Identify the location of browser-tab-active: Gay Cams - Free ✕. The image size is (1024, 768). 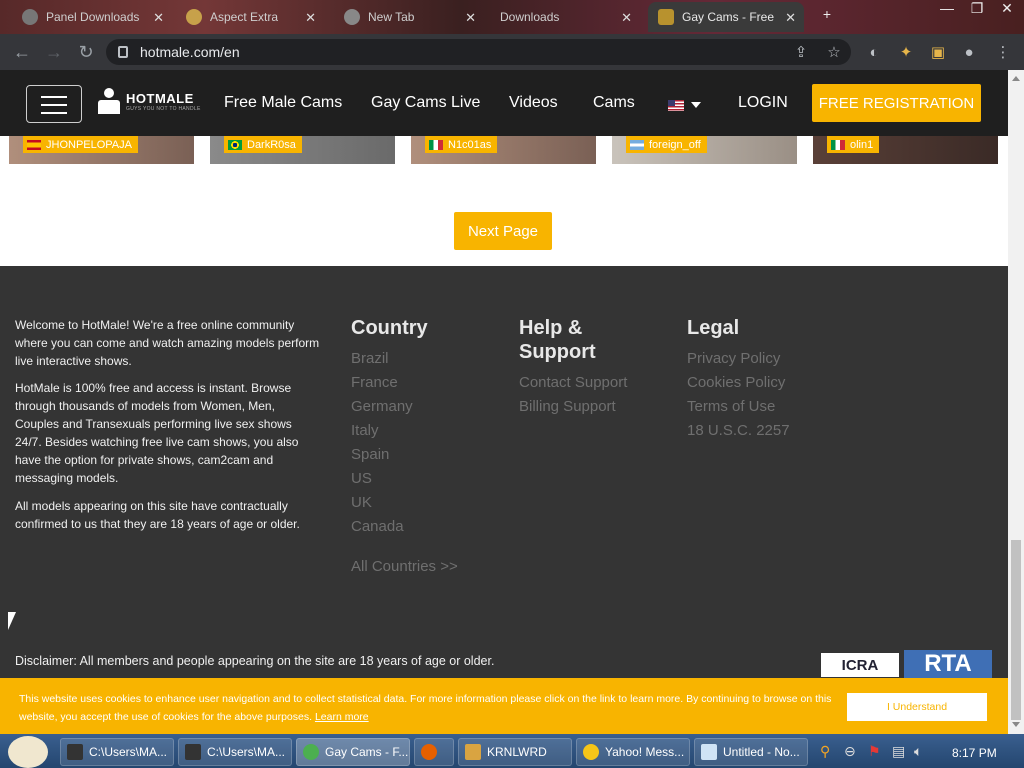
(726, 17).